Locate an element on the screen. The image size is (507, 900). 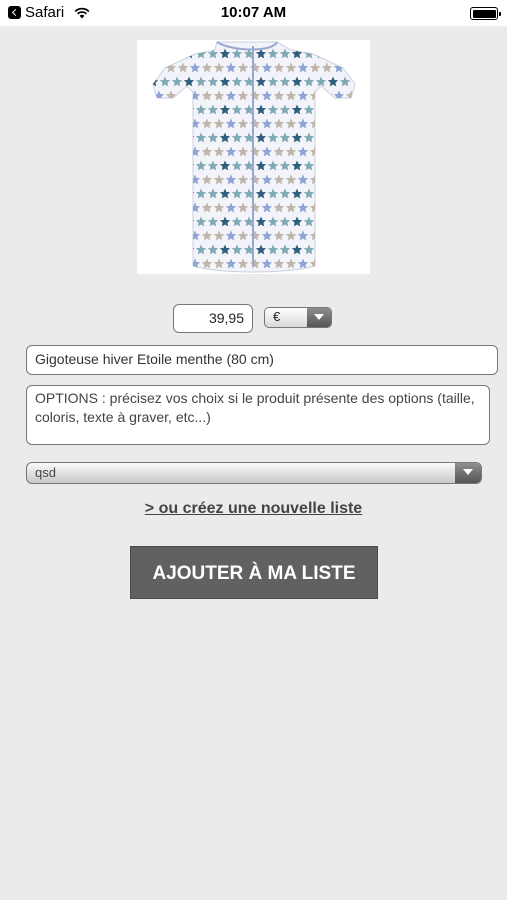
status-bar: Safari 10:07 AM is located at coordinates (253, 13).